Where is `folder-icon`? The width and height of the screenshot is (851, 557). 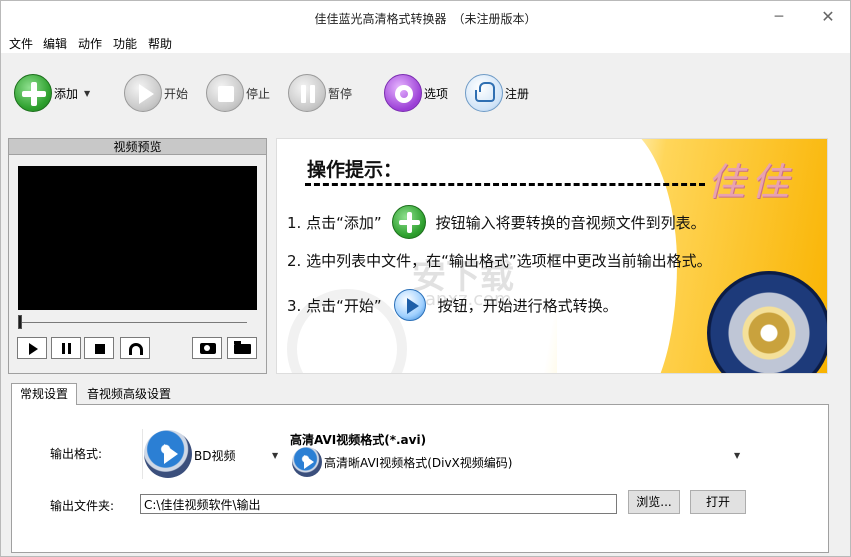
folder-icon is located at coordinates (242, 347).